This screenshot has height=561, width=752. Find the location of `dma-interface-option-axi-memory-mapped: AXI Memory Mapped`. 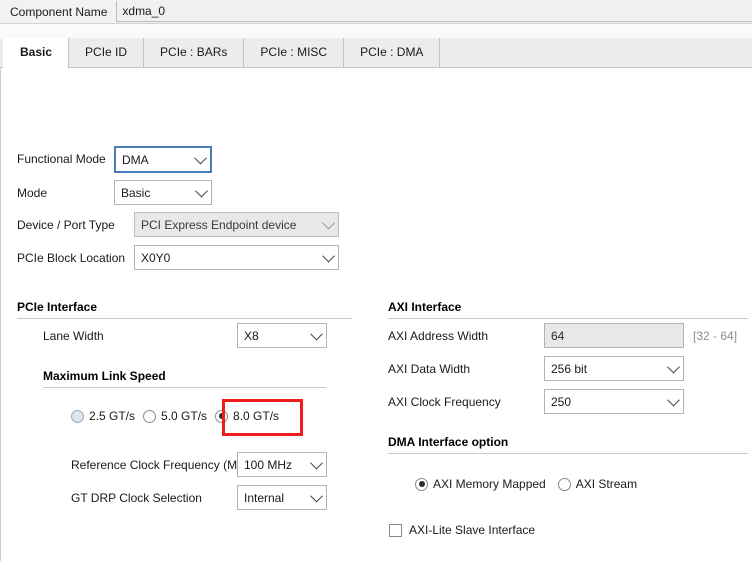

dma-interface-option-axi-memory-mapped: AXI Memory Mapped is located at coordinates (480, 484).